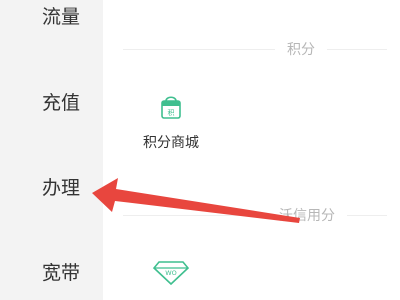  I want to click on section-header-points: 积分, so click(301, 50).